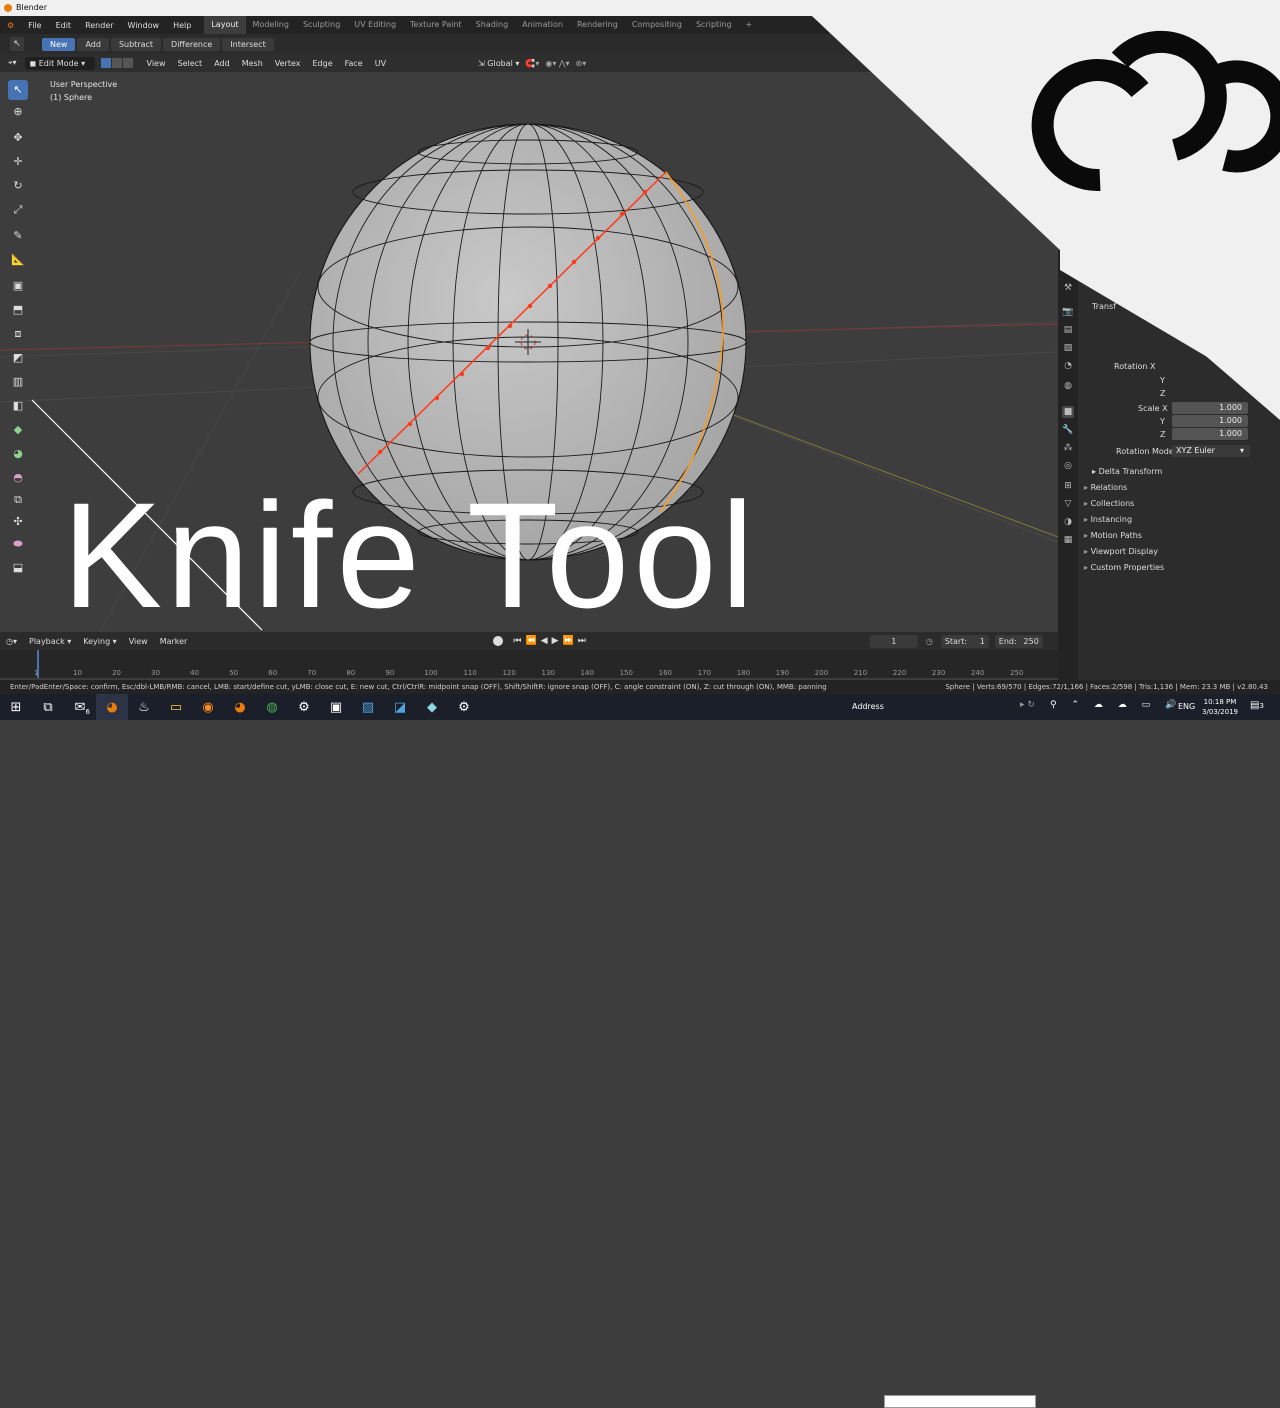 This screenshot has width=1280, height=1408. I want to click on tab-compositing: Compositing, so click(657, 25).